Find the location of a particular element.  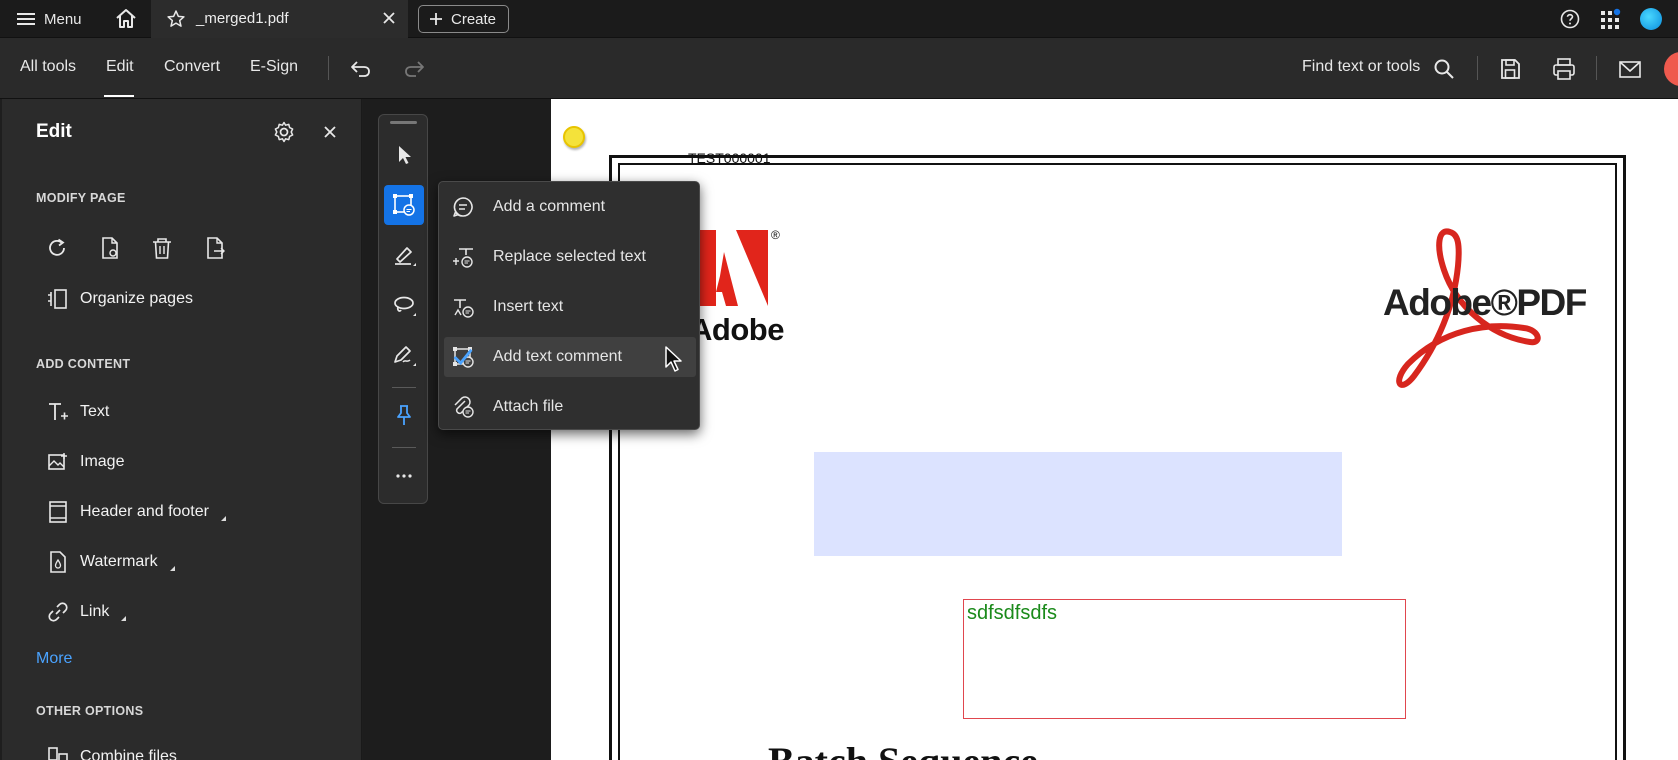

menu-item-insert-text: Insert text is located at coordinates (570, 307).